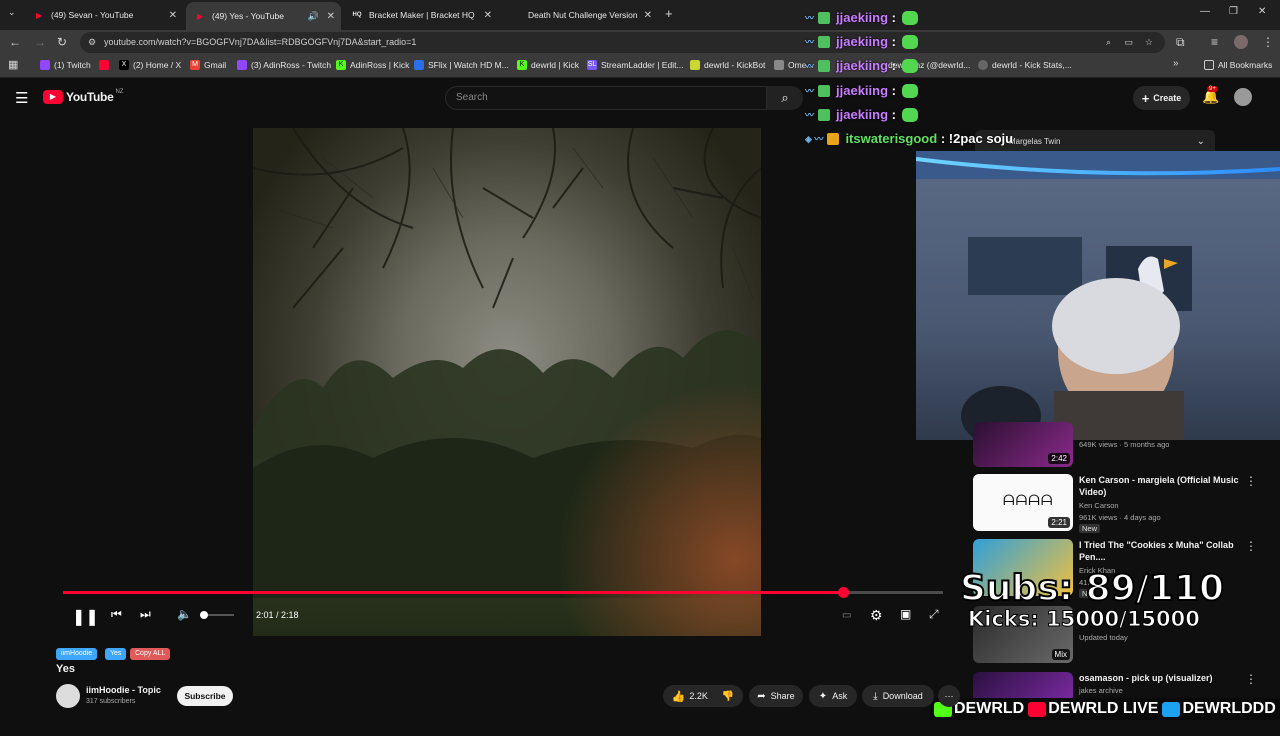 The width and height of the screenshot is (1280, 736). Describe the element at coordinates (453, 592) in the screenshot. I see `progress-fill` at that location.